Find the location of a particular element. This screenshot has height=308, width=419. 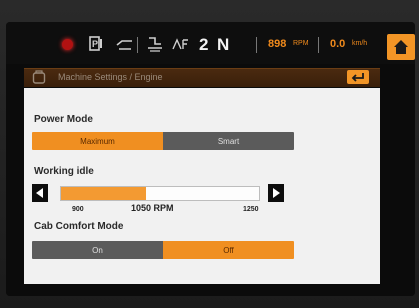

page-title: Machine Settings / Engine is located at coordinates (110, 77).